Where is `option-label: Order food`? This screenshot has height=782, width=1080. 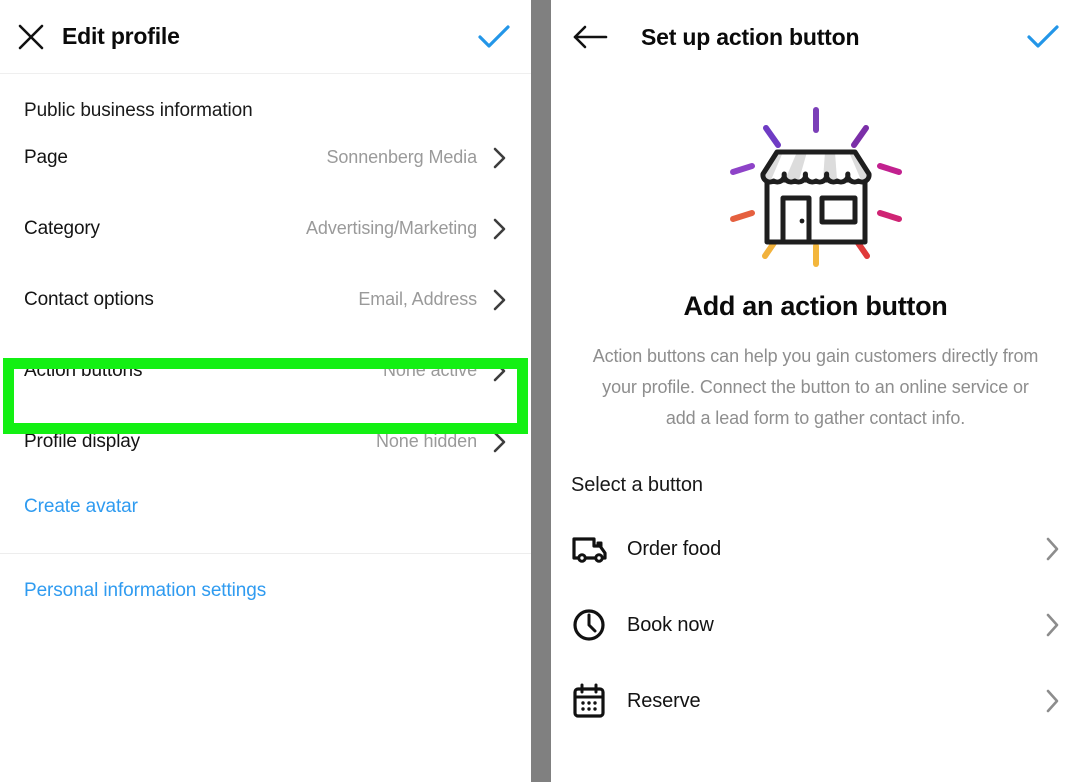 option-label: Order food is located at coordinates (674, 548).